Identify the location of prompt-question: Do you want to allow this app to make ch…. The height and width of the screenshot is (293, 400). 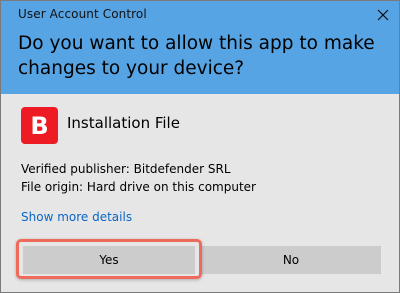
(196, 56).